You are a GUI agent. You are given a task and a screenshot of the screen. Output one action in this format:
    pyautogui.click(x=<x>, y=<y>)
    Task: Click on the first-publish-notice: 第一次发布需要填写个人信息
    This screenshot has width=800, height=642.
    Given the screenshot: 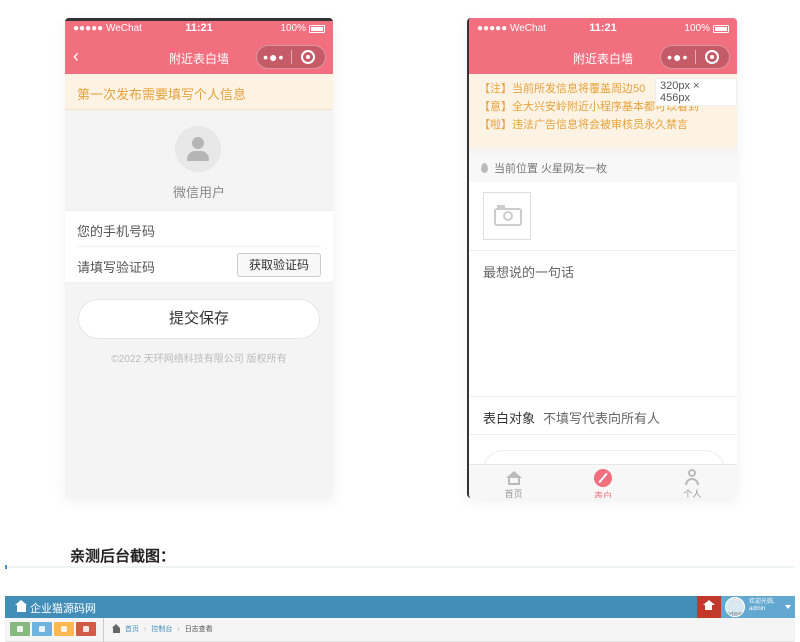 What is the action you would take?
    pyautogui.click(x=199, y=92)
    